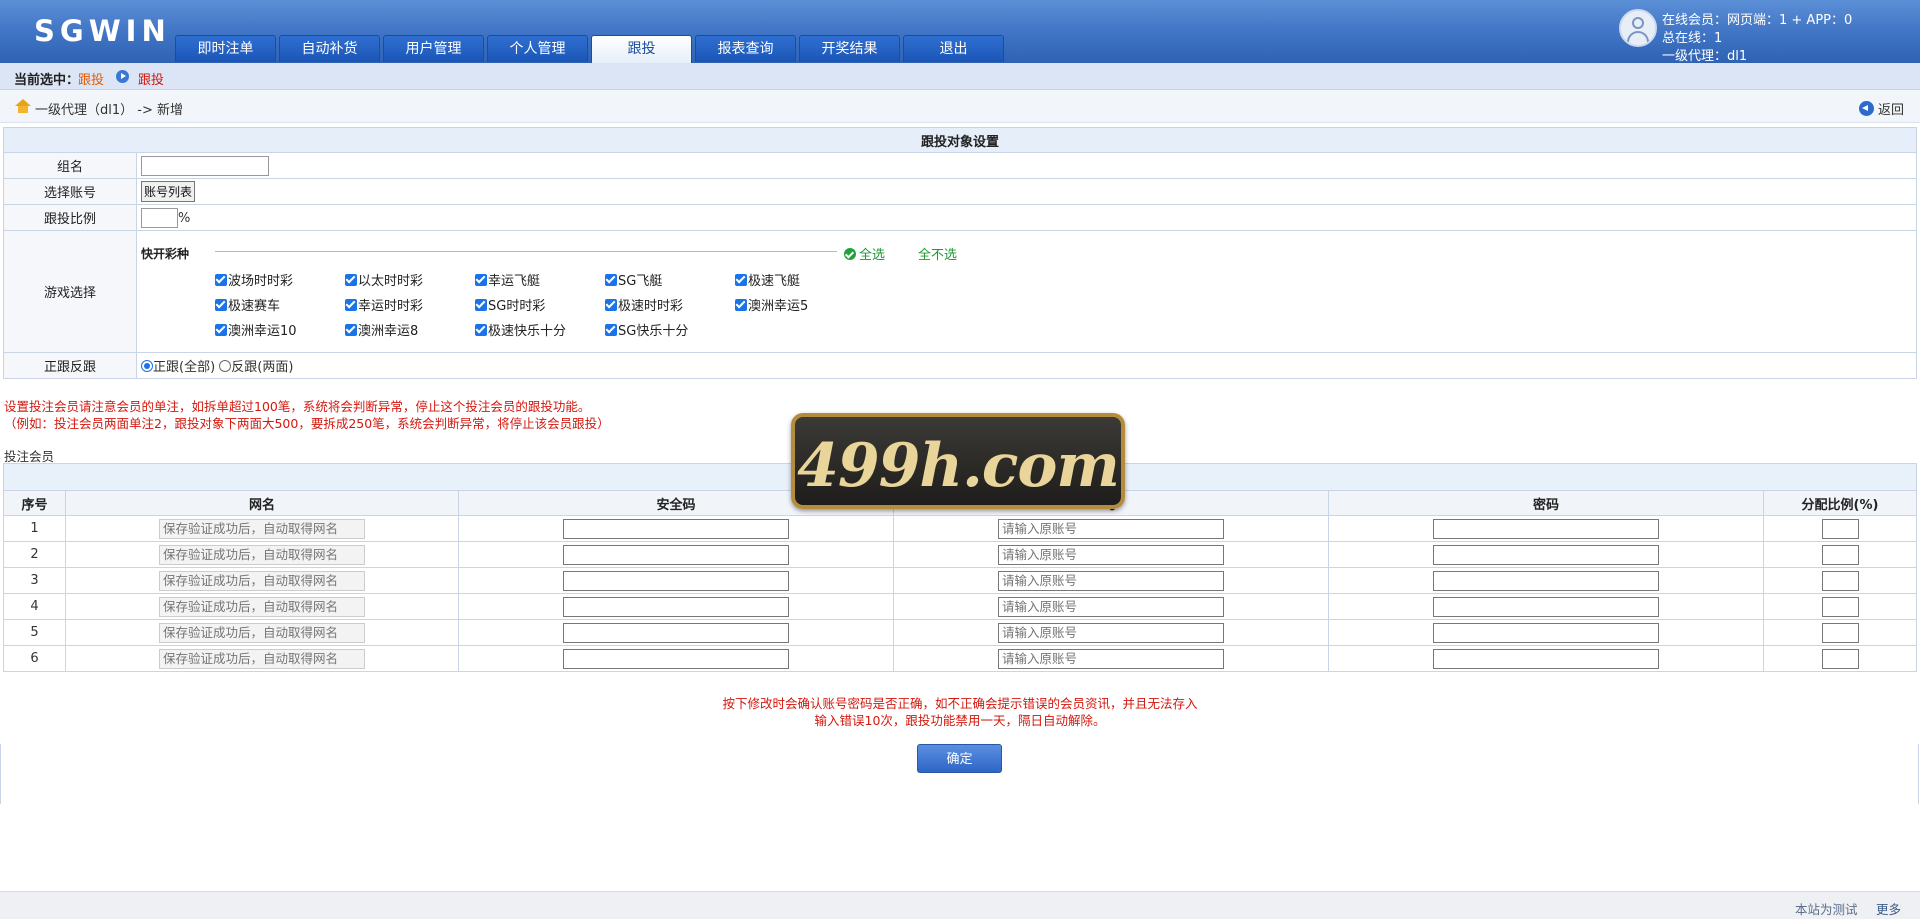 The height and width of the screenshot is (919, 1920). What do you see at coordinates (1769, 35) in the screenshot?
I see `user-info: 在线会员：网页端：1 + APP：0 总在线：1 一级代理：dl1` at bounding box center [1769, 35].